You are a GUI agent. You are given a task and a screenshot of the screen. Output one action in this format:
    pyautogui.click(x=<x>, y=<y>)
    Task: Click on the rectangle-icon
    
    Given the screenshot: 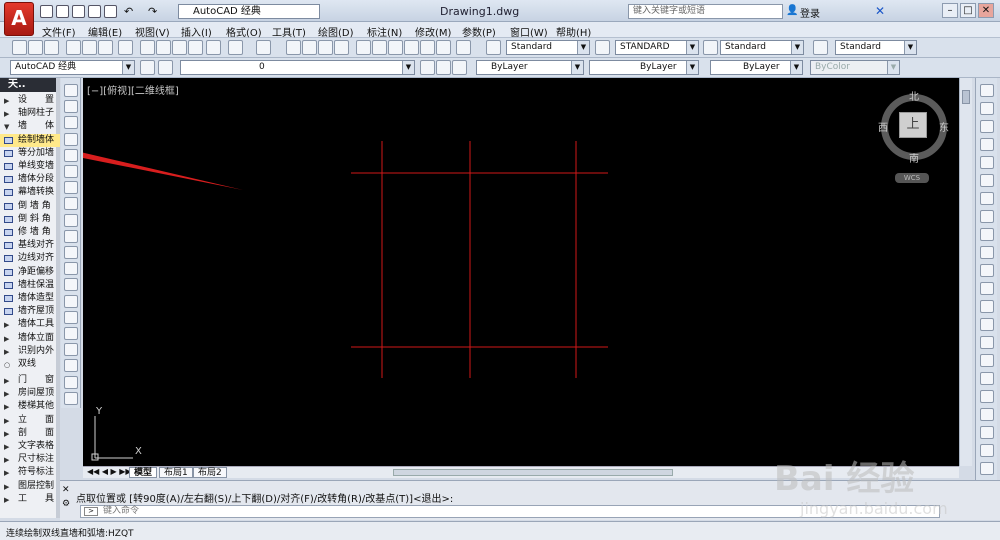 What is the action you would take?
    pyautogui.click(x=71, y=155)
    